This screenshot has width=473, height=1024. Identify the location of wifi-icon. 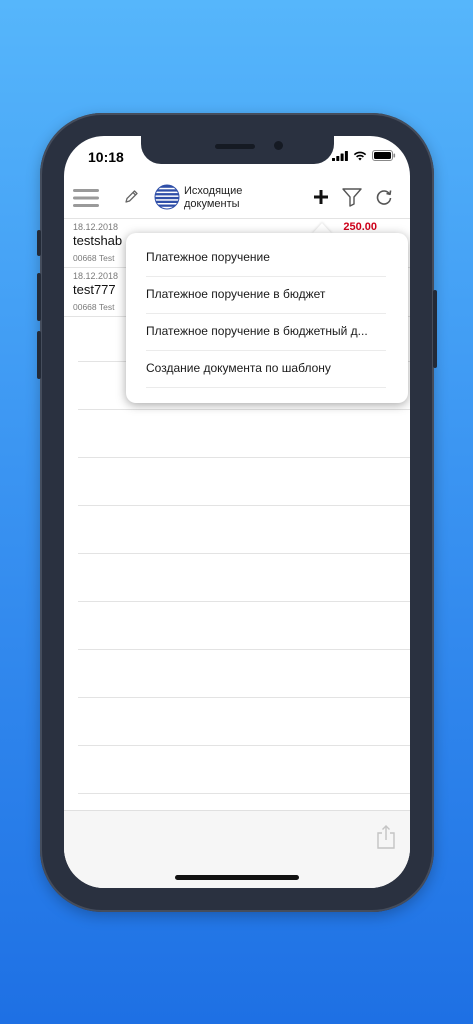
(360, 155).